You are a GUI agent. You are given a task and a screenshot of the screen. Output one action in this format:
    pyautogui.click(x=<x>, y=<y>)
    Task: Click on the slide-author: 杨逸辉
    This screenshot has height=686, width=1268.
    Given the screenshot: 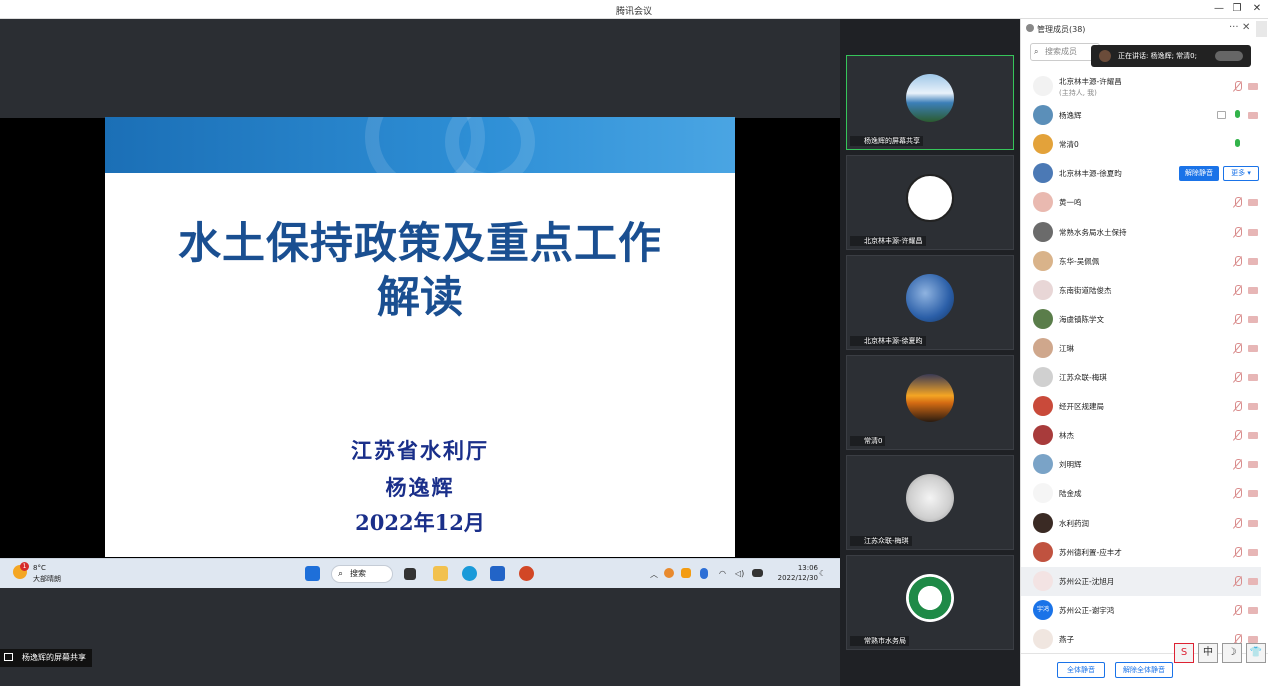 What is the action you would take?
    pyautogui.click(x=420, y=487)
    